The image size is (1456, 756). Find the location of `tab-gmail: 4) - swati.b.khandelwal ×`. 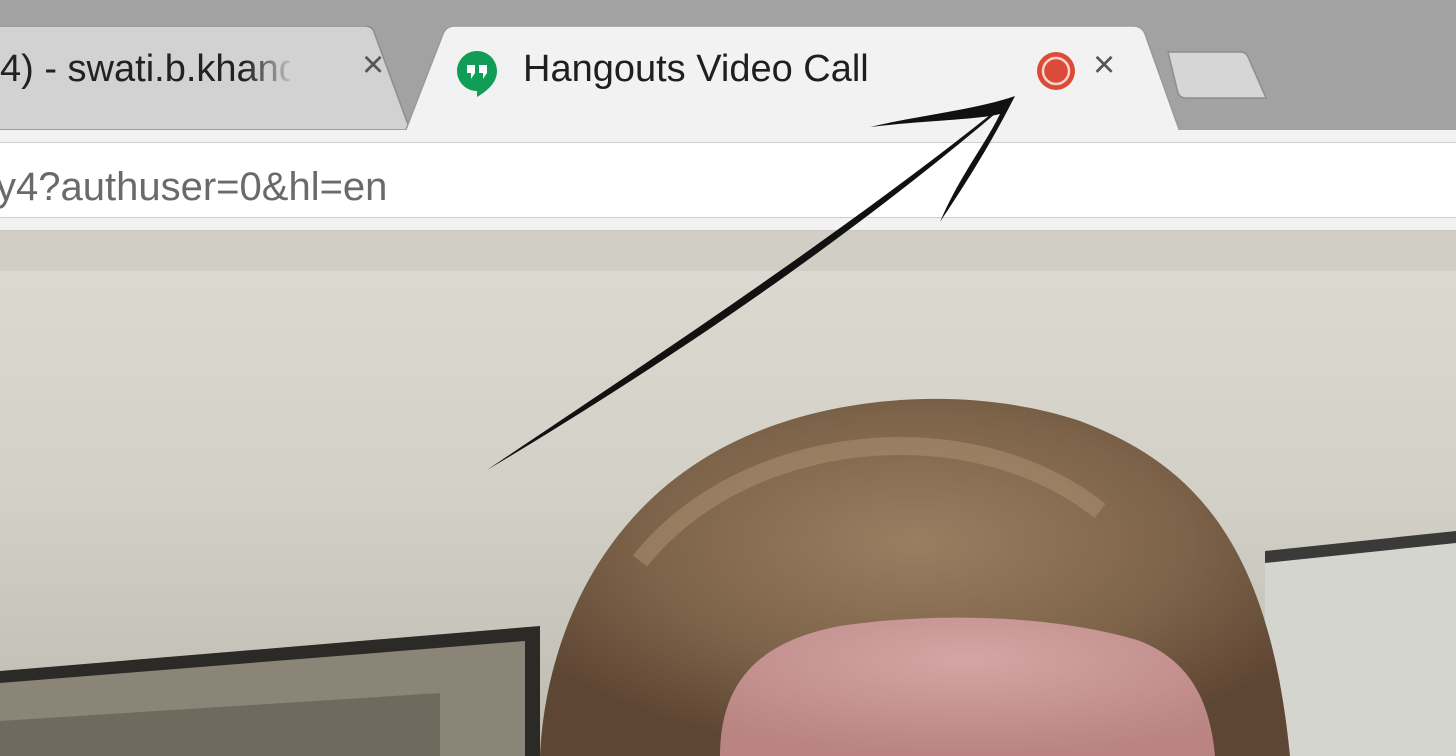

tab-gmail: 4) - swati.b.khandelwal × is located at coordinates (215, 78).